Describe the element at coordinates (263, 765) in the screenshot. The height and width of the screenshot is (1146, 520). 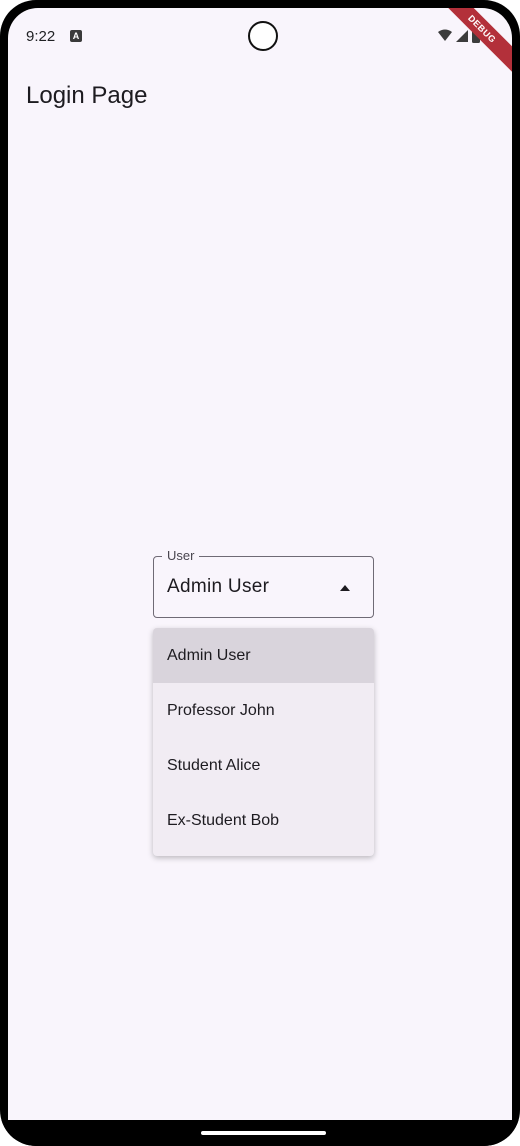
I see `menu-item-student-alice: Student Alice` at that location.